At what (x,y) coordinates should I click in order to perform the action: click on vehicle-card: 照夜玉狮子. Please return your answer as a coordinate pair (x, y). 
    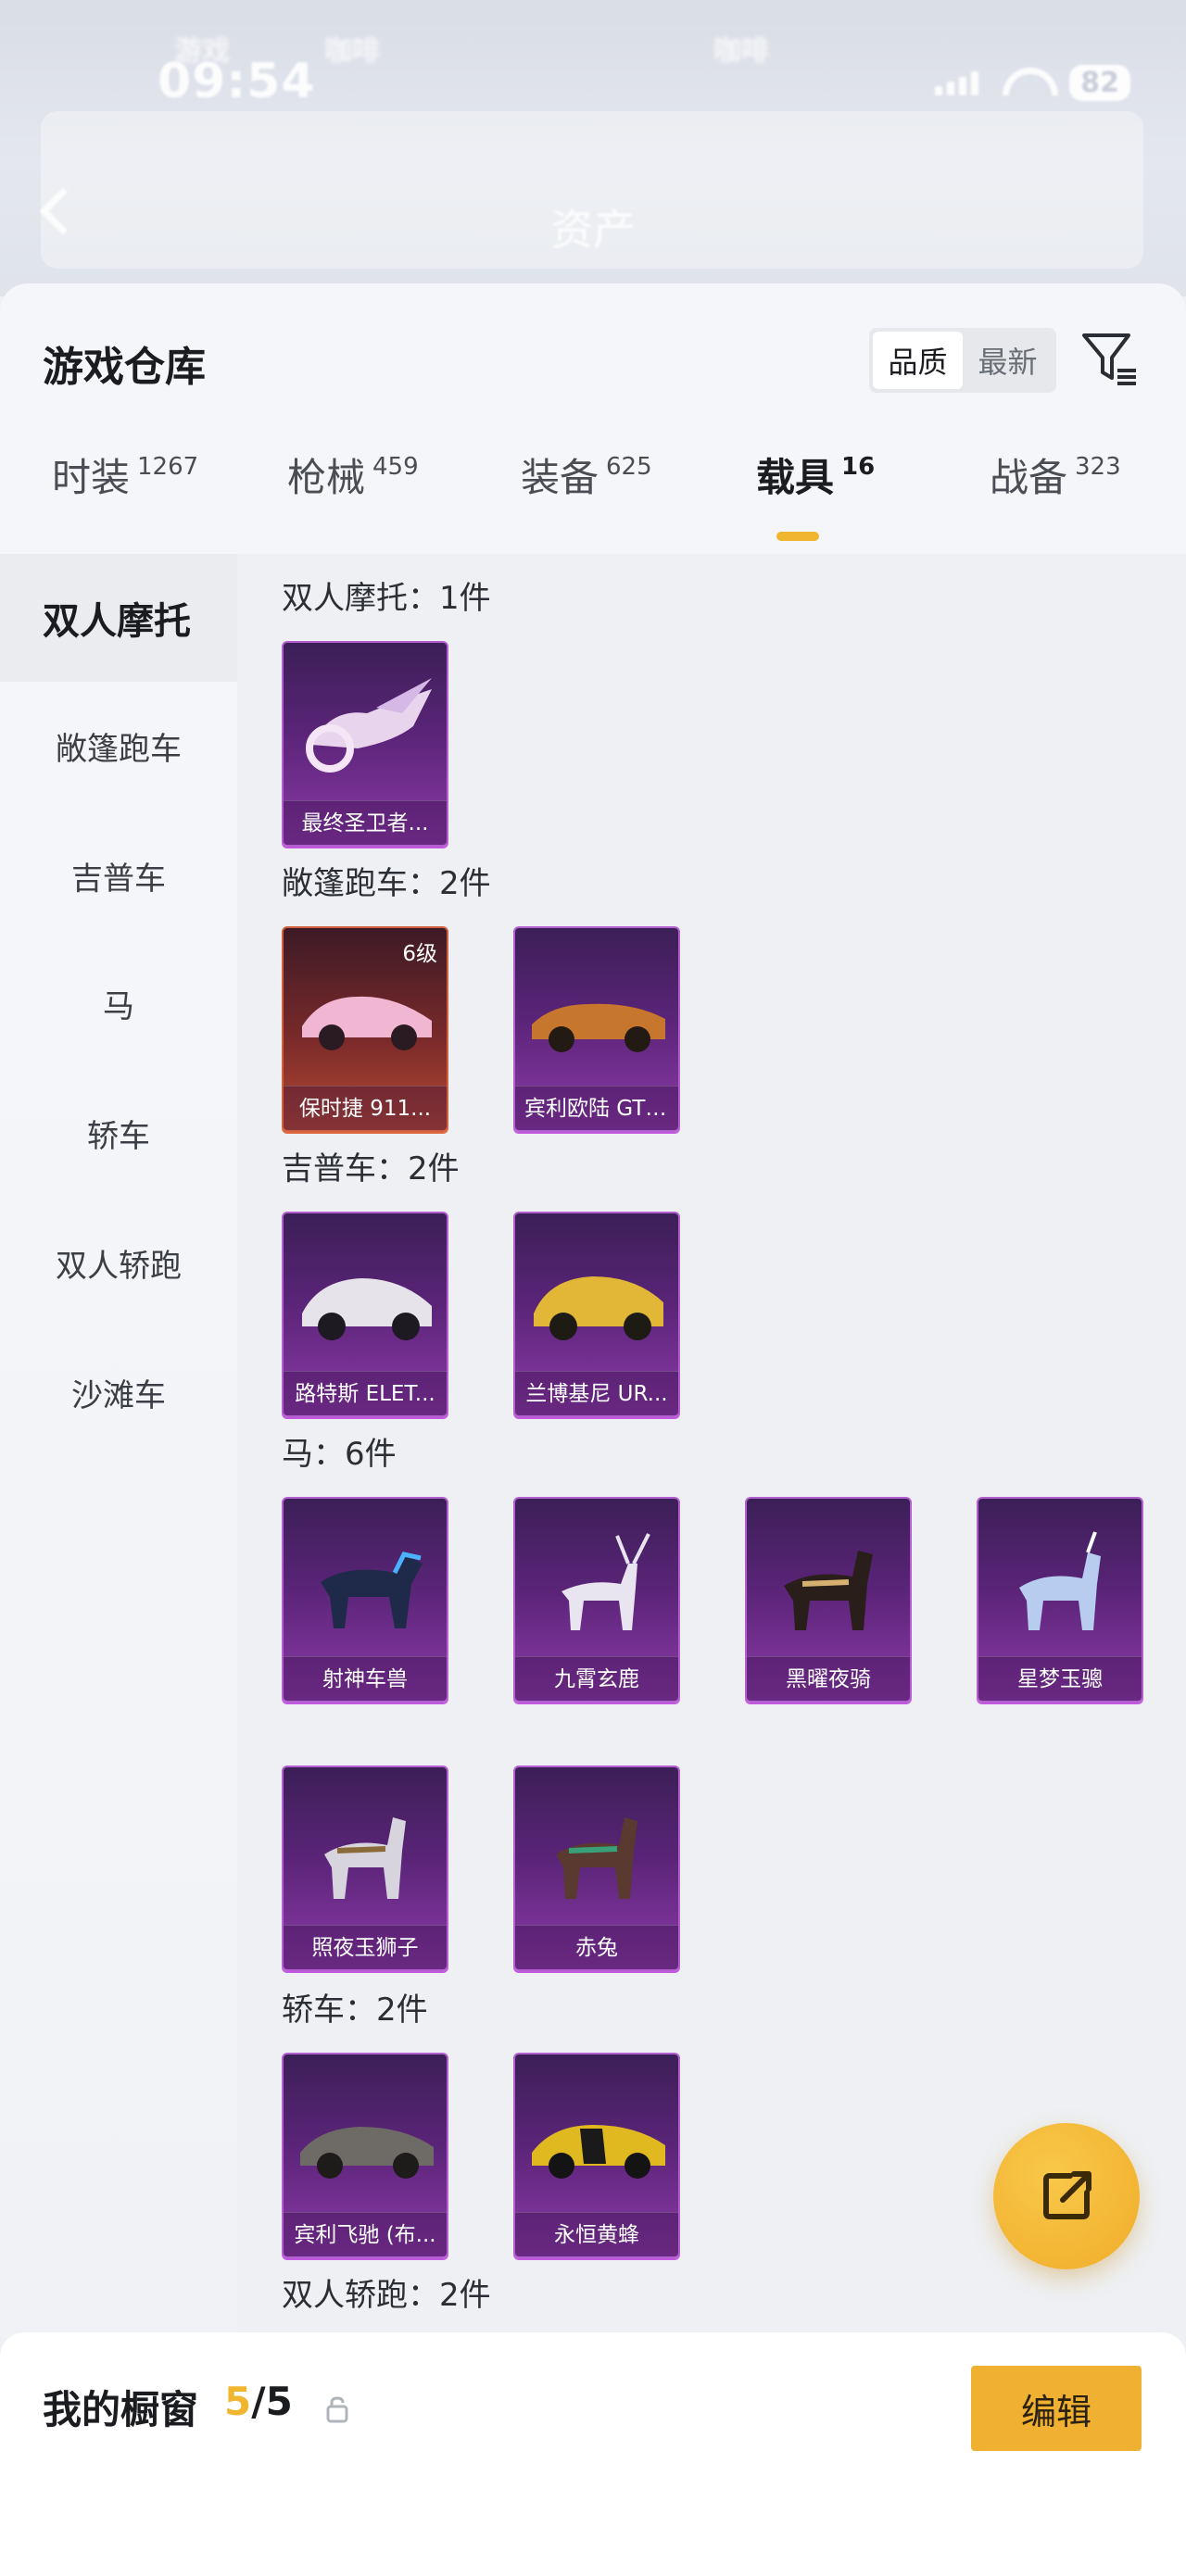
    Looking at the image, I should click on (365, 1868).